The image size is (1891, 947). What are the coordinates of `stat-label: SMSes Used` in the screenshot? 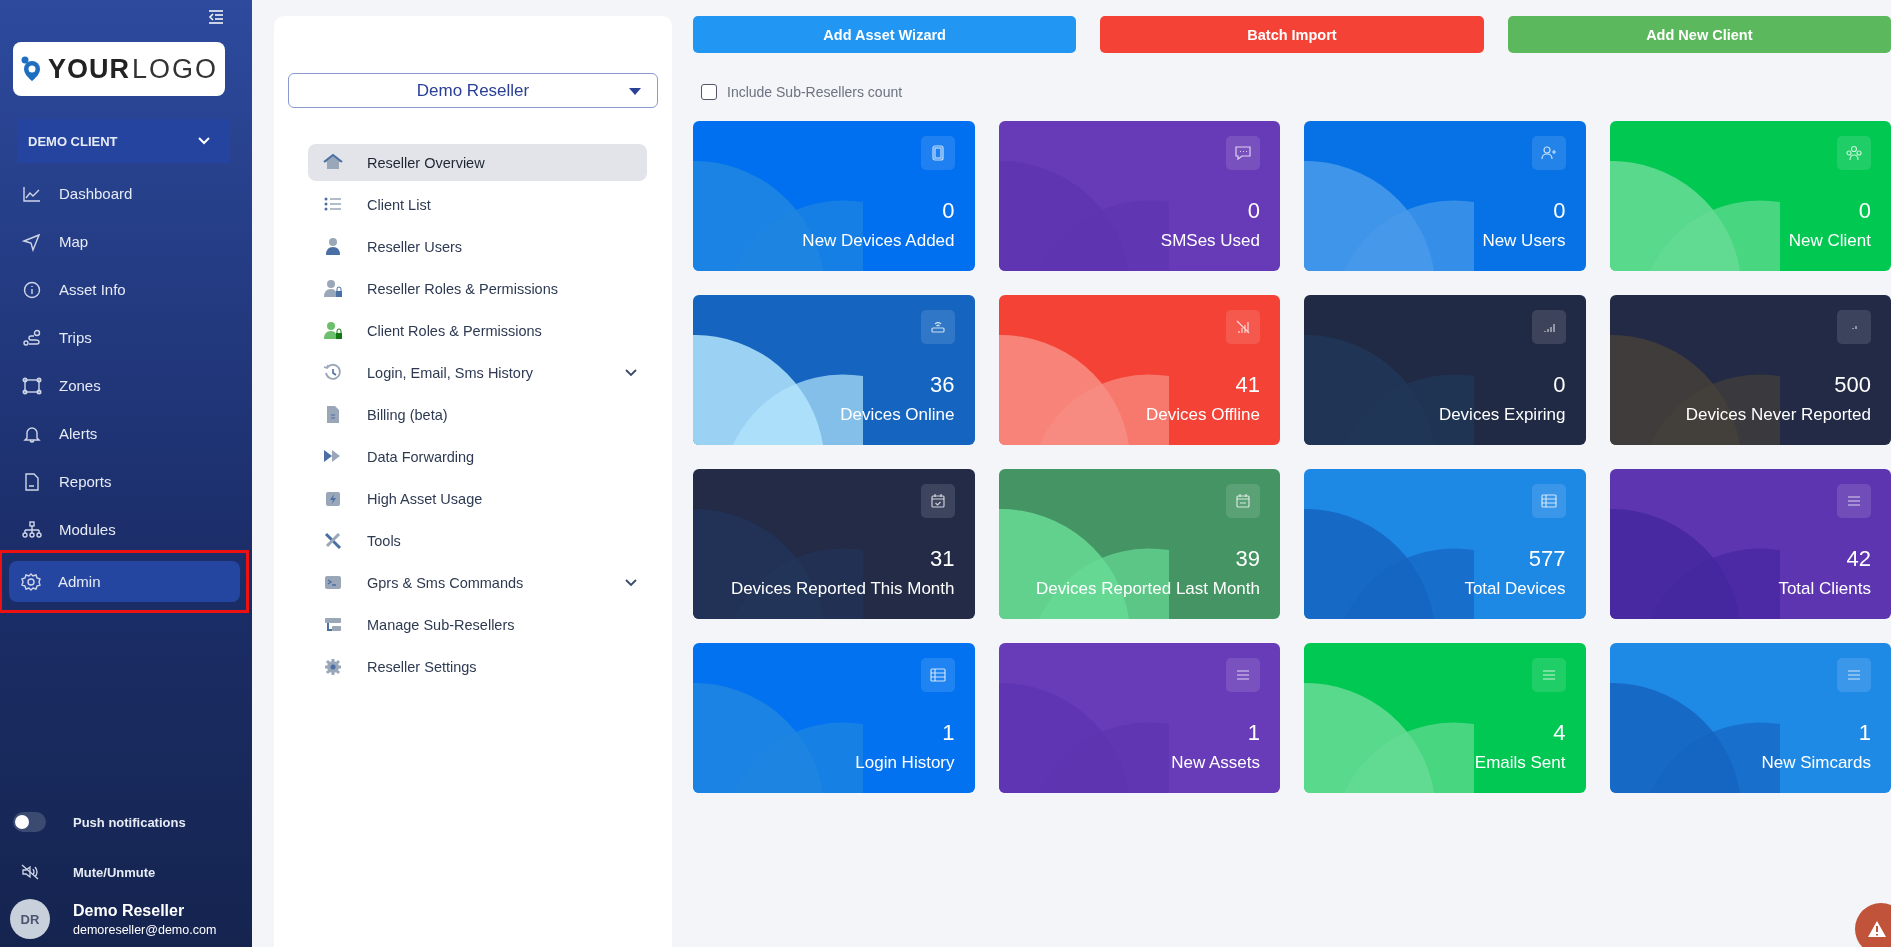 It's located at (1210, 241).